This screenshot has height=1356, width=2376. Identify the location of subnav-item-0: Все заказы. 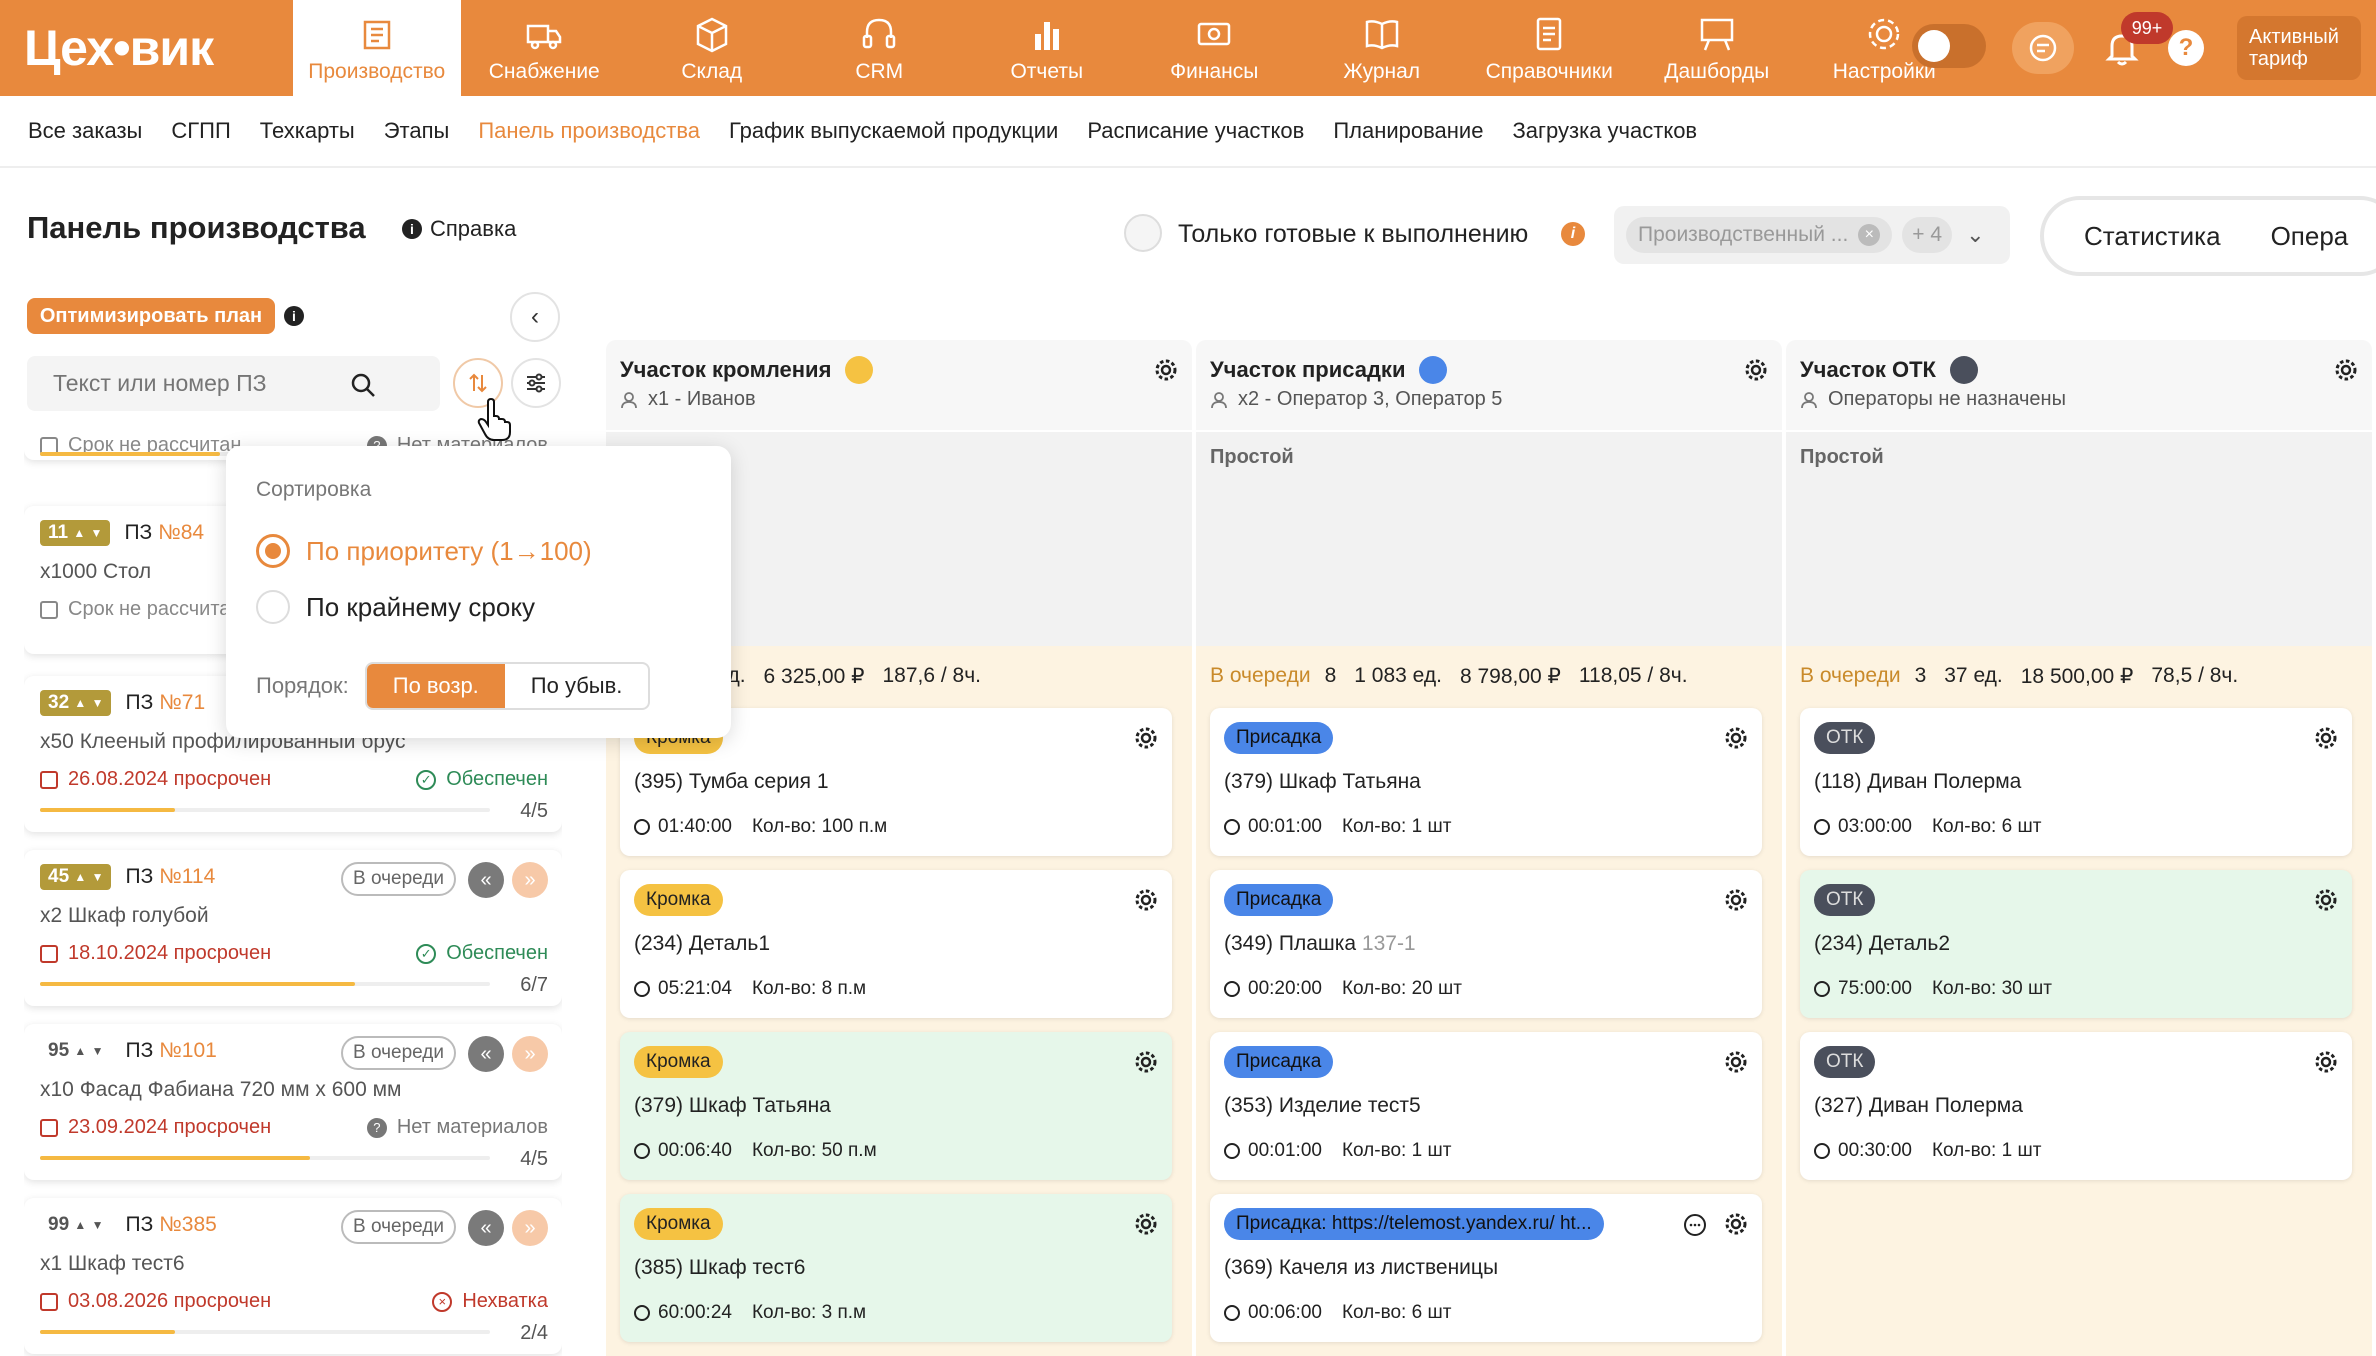
(85, 131).